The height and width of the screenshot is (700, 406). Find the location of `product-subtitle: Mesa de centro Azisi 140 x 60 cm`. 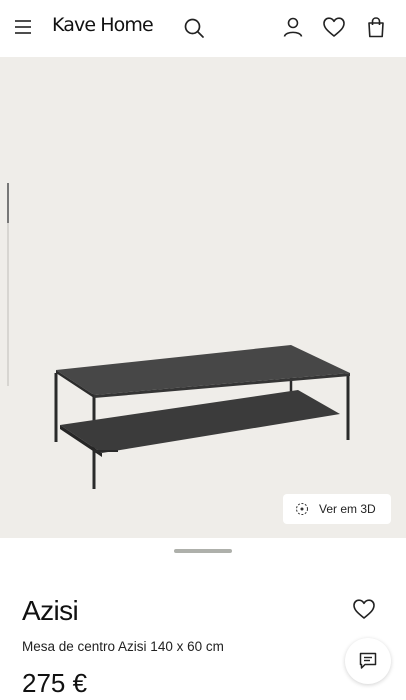

product-subtitle: Mesa de centro Azisi 140 x 60 cm is located at coordinates (123, 646).